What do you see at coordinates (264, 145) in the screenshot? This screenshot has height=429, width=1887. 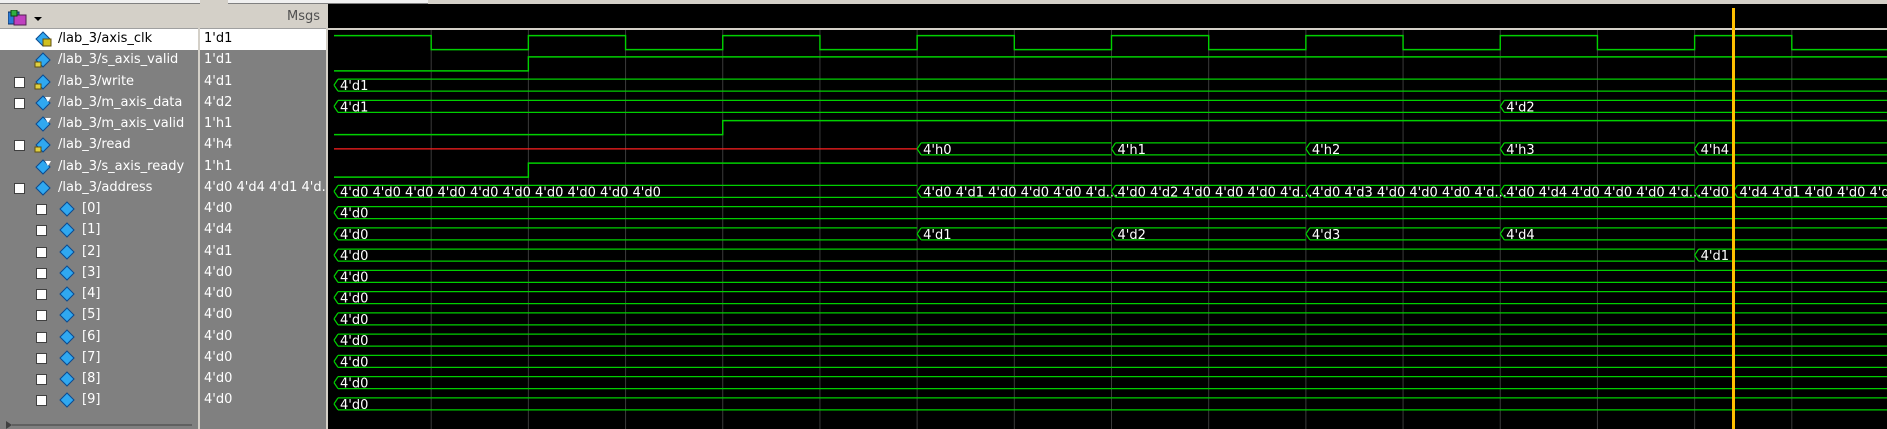 I see `signal-value-row: 4'h4` at bounding box center [264, 145].